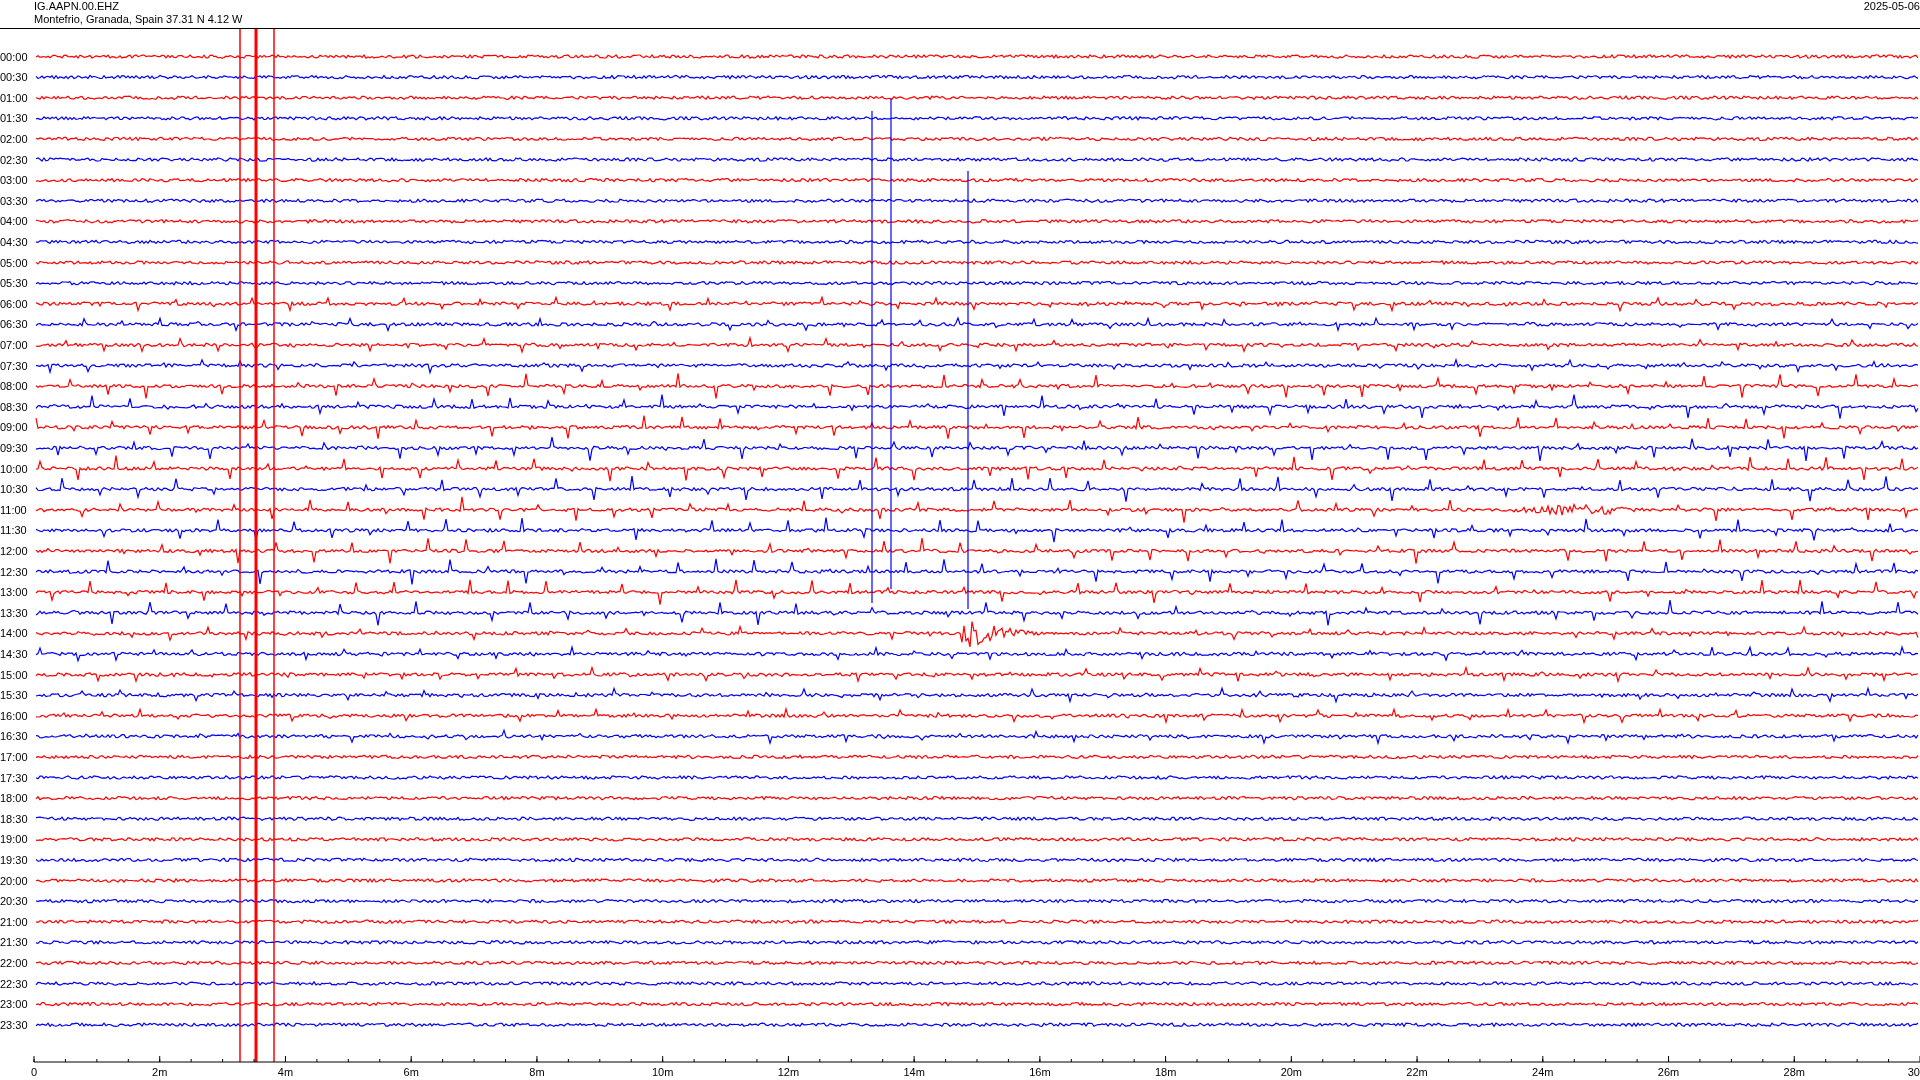  What do you see at coordinates (14, 674) in the screenshot?
I see `time-label: 15:00` at bounding box center [14, 674].